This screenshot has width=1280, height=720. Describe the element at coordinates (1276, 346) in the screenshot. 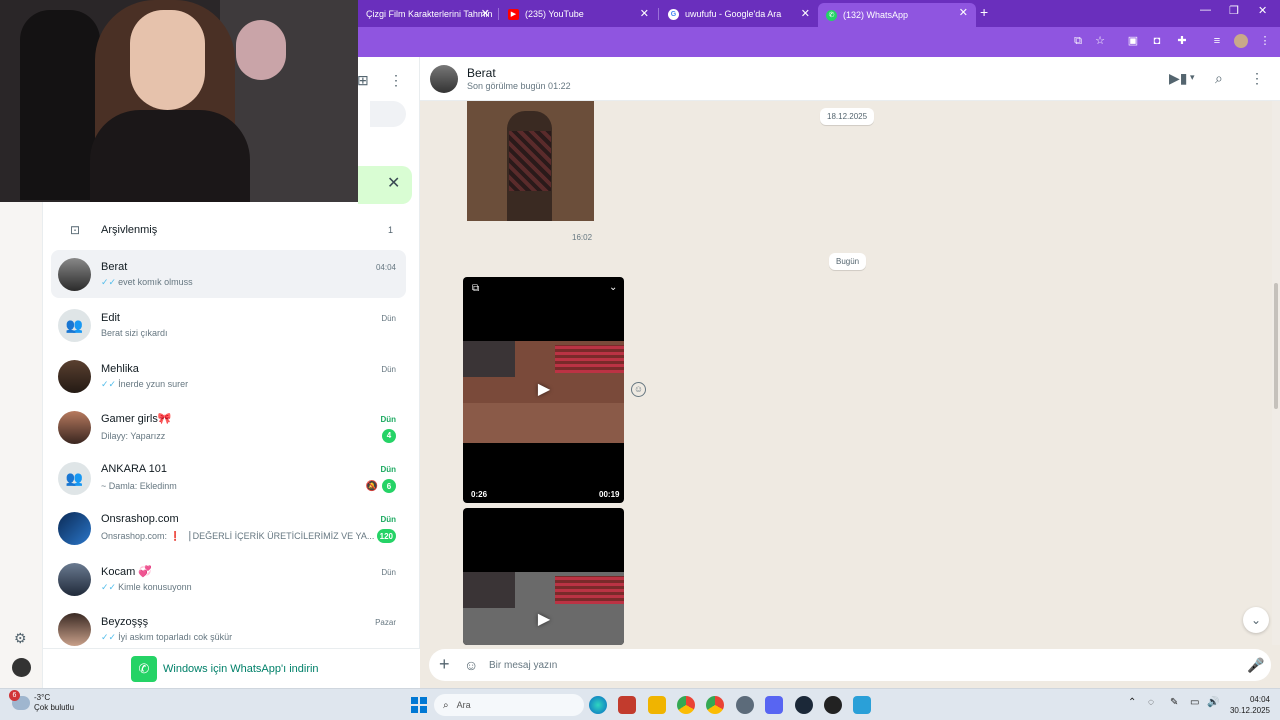

I see `scrollbar-thumb` at that location.